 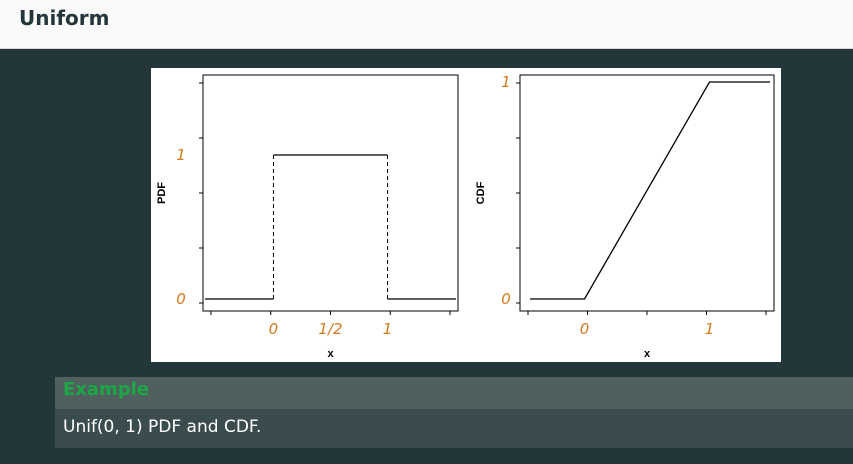 What do you see at coordinates (106, 389) in the screenshot?
I see `example-heading: Example` at bounding box center [106, 389].